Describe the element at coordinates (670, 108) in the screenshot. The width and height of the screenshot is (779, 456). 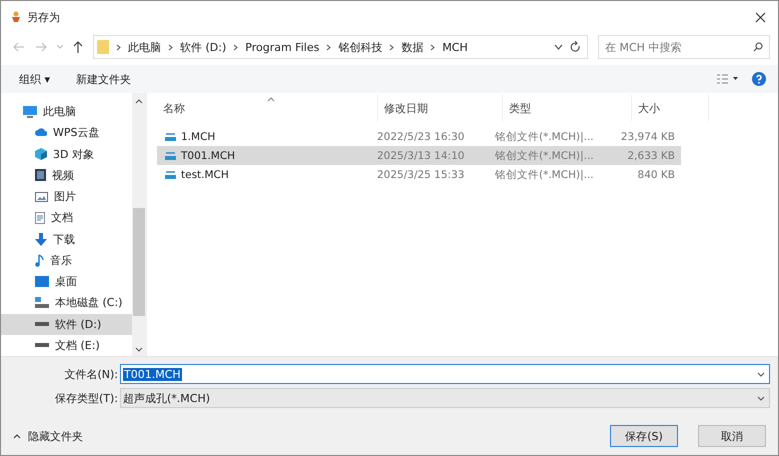
I see `column-header: 大小` at that location.